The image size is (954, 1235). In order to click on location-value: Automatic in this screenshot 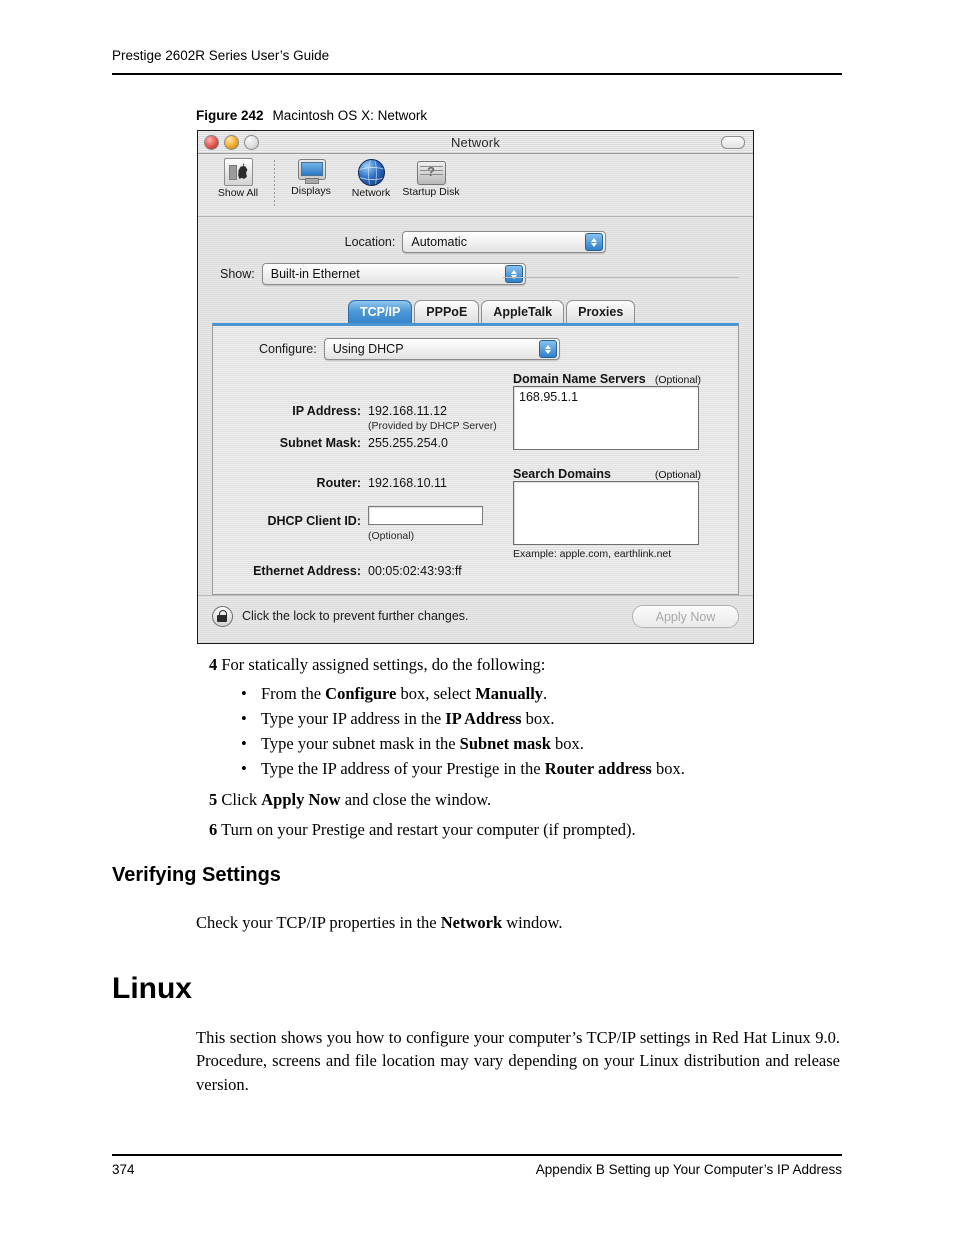, I will do `click(439, 242)`.